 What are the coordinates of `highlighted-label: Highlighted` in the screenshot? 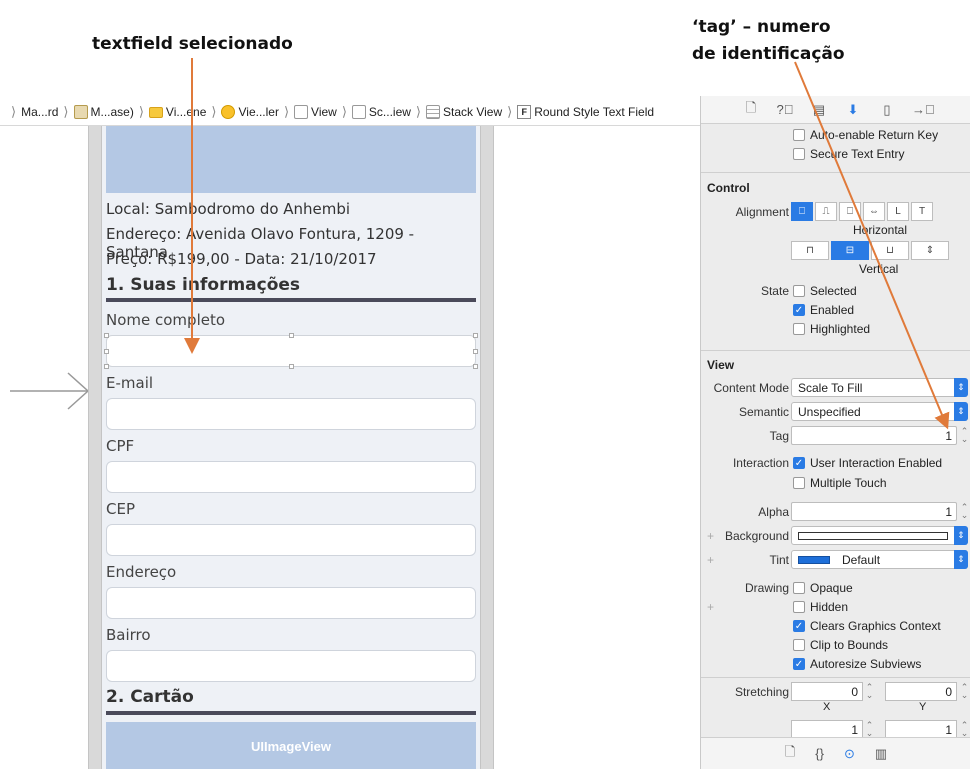 It's located at (840, 328).